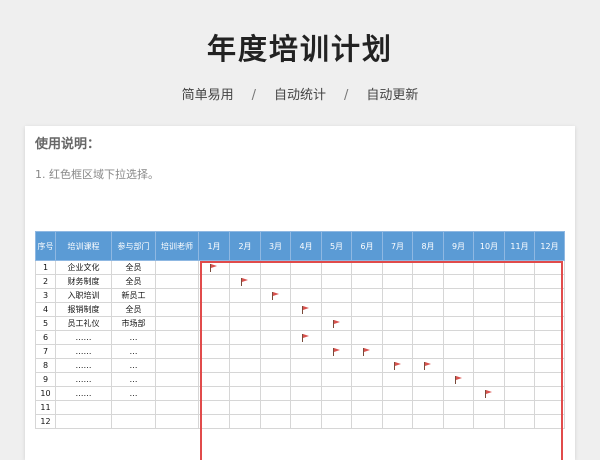  Describe the element at coordinates (83, 267) in the screenshot. I see `course-cell: 企业文化` at that location.